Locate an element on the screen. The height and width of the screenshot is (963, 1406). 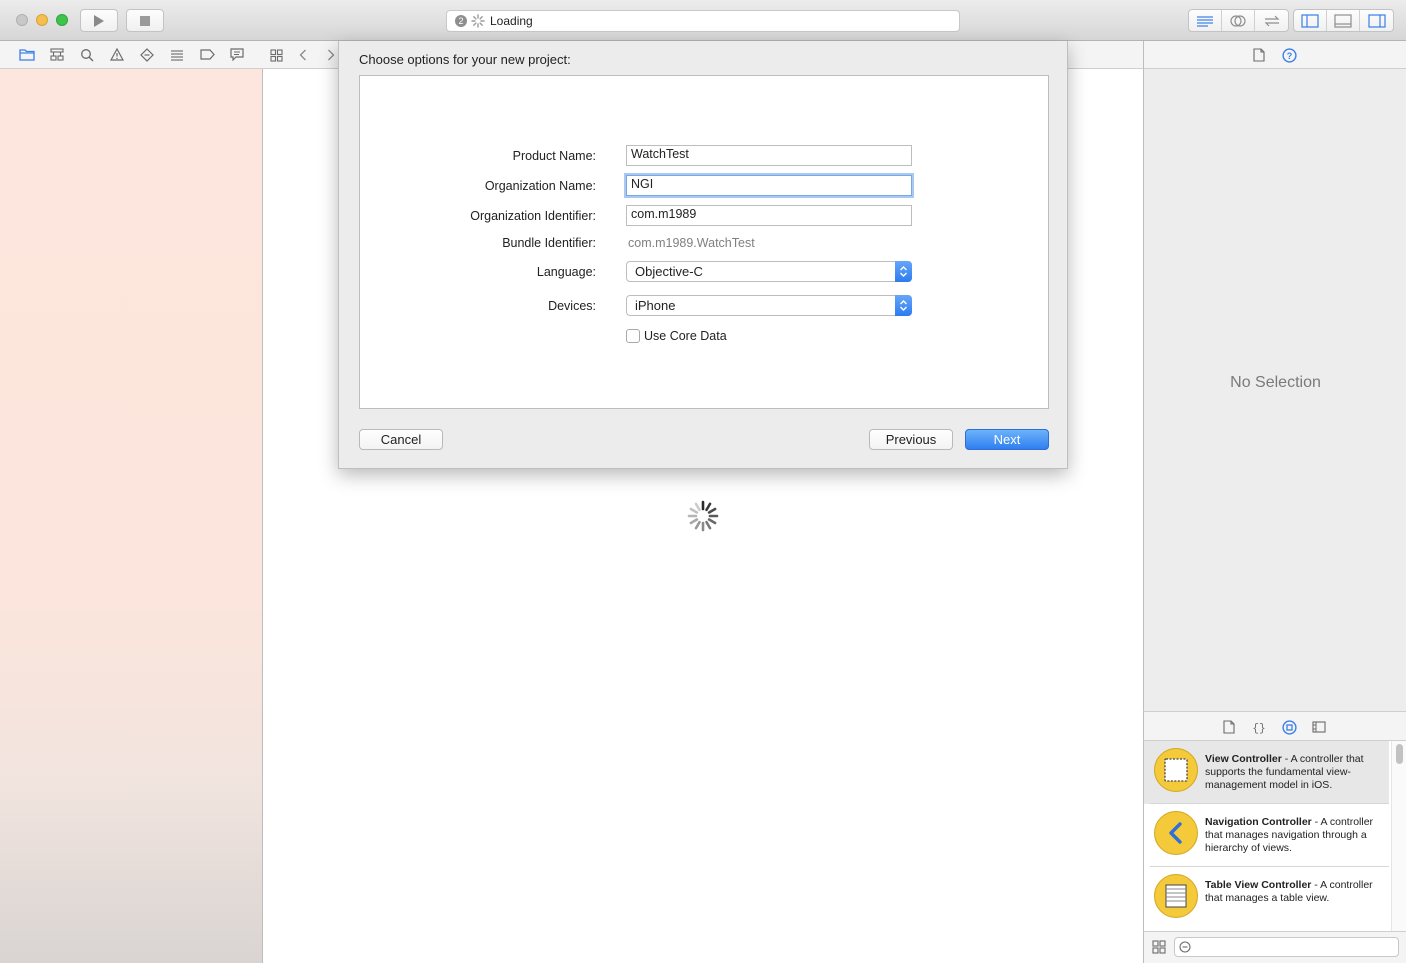
next-button: Next is located at coordinates (1007, 439).